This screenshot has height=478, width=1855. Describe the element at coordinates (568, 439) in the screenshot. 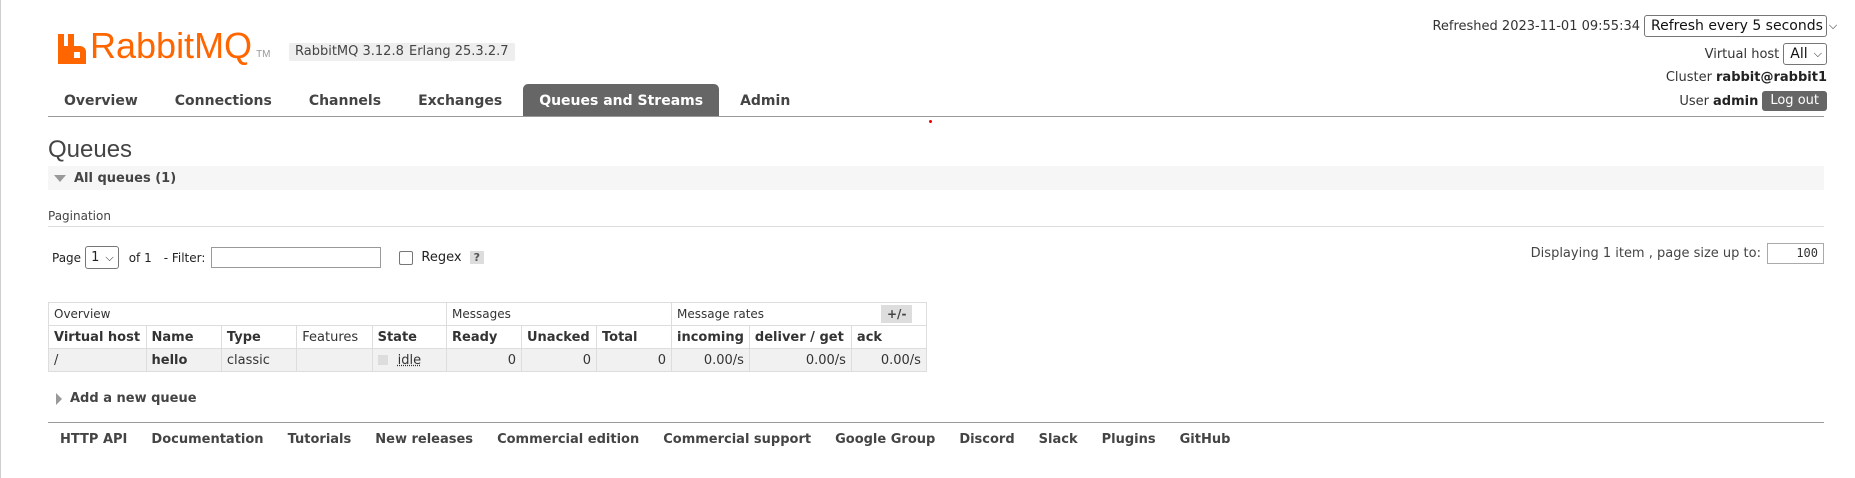

I see `footer-link-commercial-edition: Commercial edition` at that location.